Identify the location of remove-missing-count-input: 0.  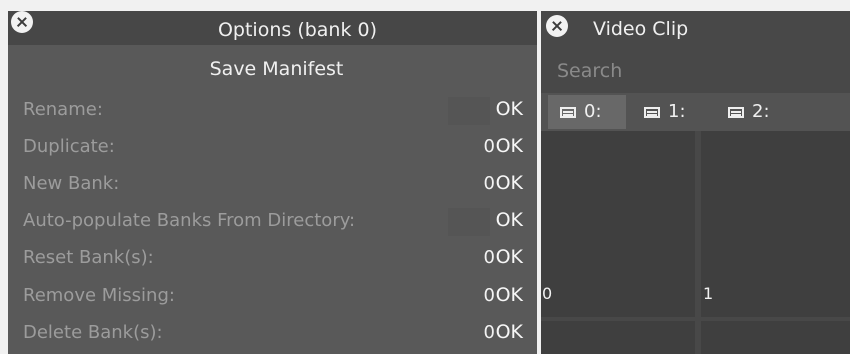
(489, 295).